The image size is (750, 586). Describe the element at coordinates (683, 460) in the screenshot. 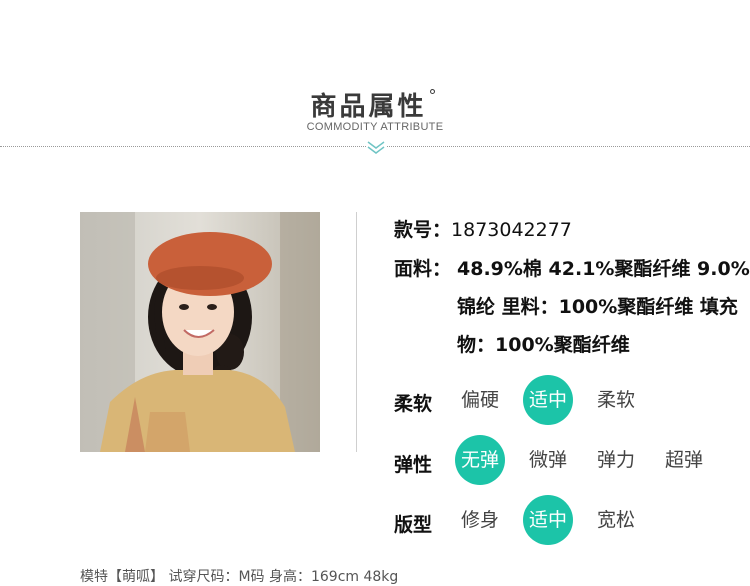

I see `elasticity-option-super: 超弹` at that location.